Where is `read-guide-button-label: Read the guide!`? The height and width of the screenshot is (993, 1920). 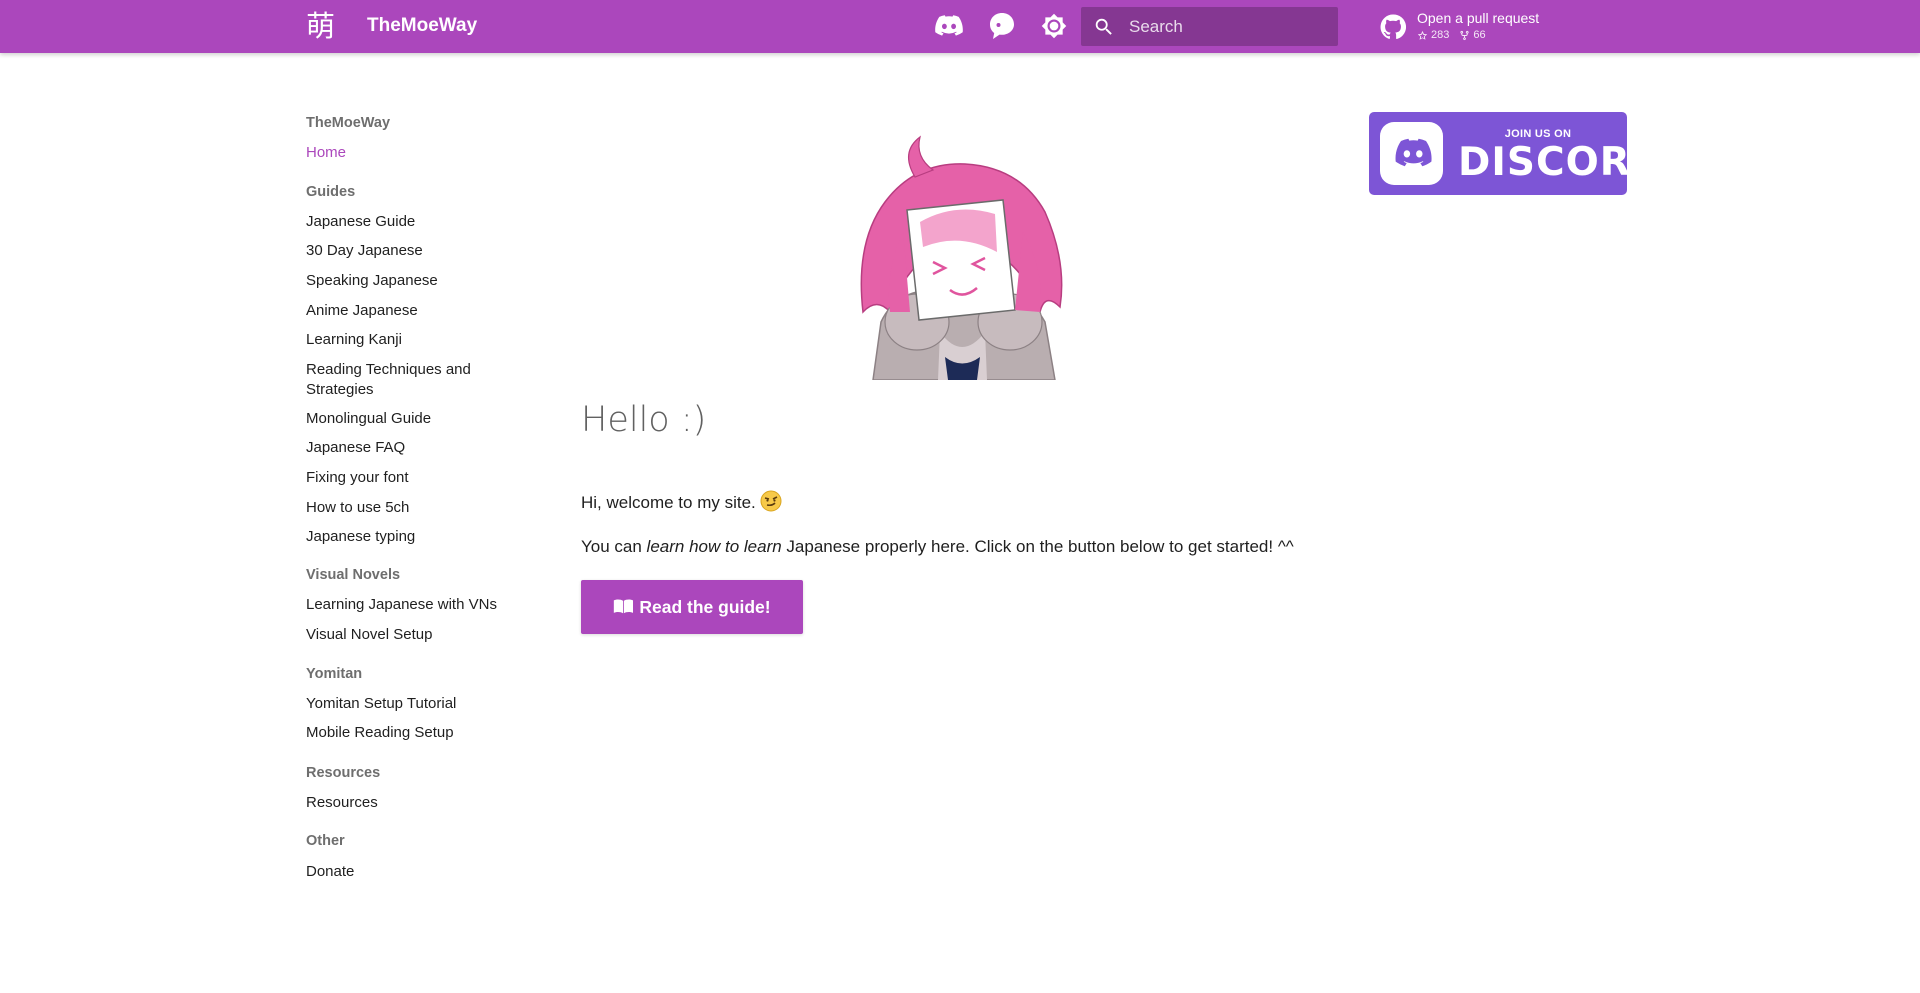
read-guide-button-label: Read the guide! is located at coordinates (705, 606).